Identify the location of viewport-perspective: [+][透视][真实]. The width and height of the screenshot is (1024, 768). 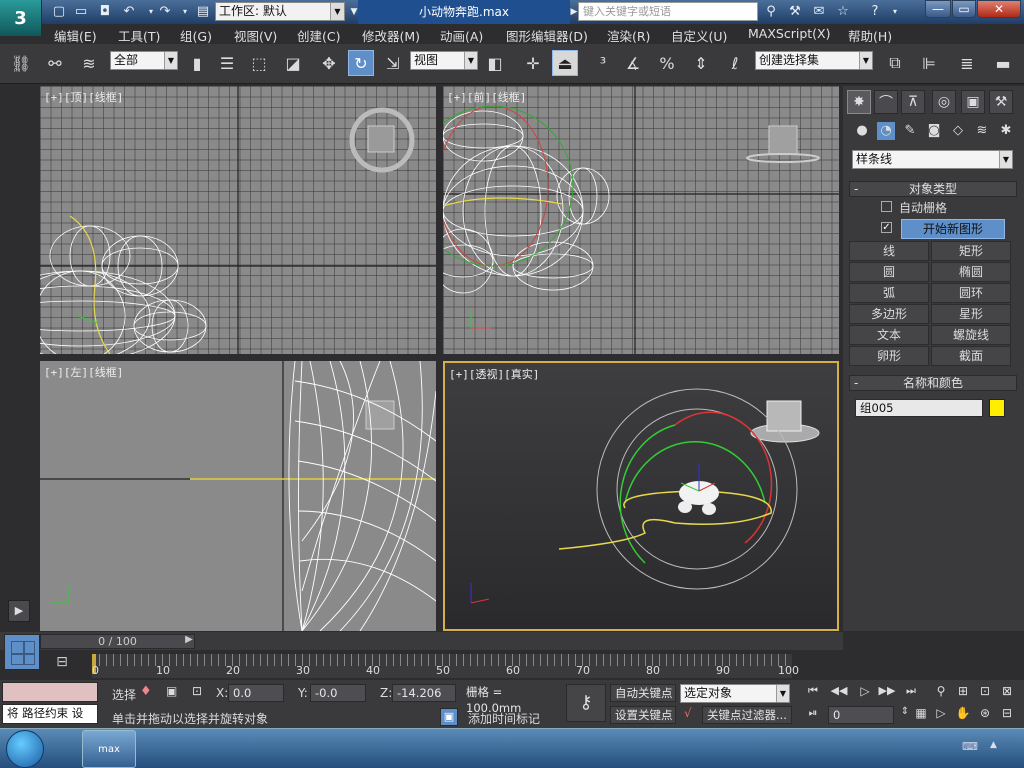
(641, 496).